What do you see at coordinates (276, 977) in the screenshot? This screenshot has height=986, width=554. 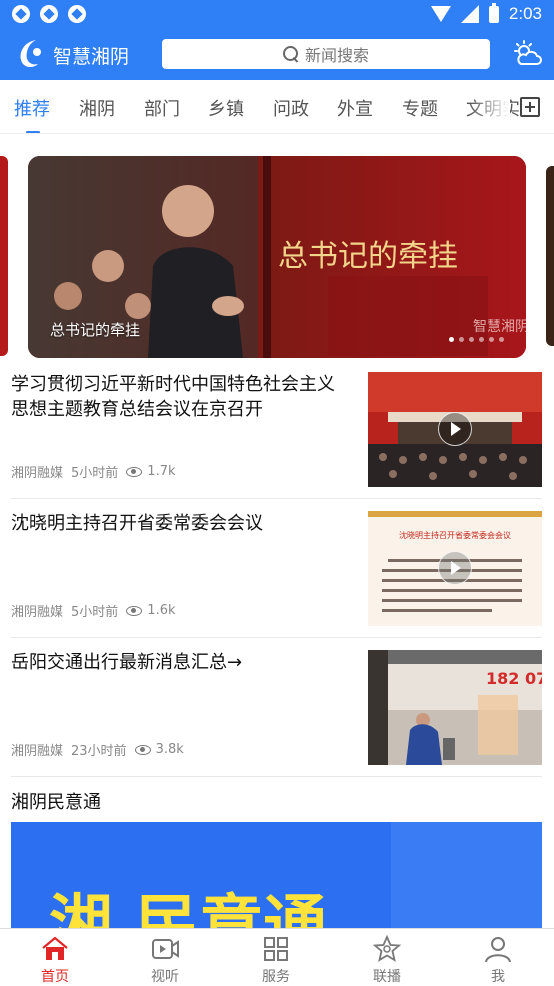 I see `nav-label: 服务` at bounding box center [276, 977].